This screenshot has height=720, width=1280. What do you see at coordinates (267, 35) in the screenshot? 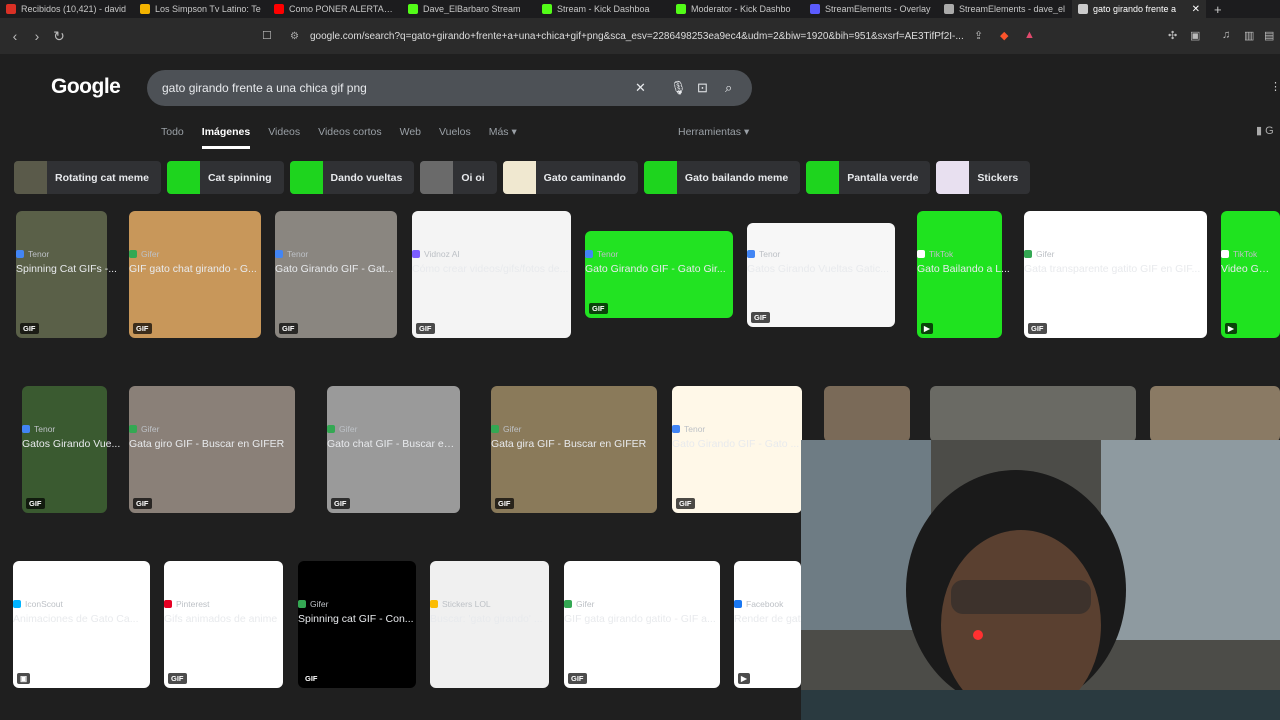
I see `bookmark-icon: ☐` at bounding box center [267, 35].